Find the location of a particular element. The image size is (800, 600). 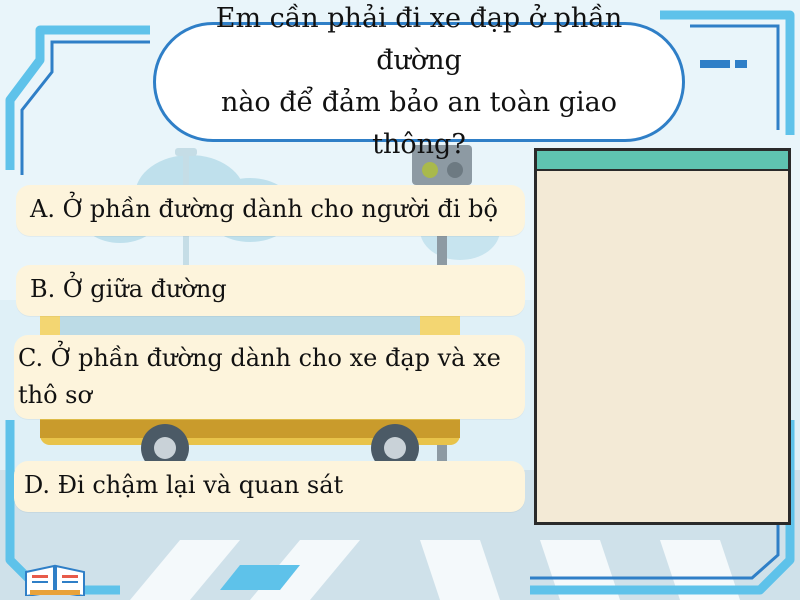

answer-d-label: D. Đi chậm lại và quan sát is located at coordinates (184, 485).